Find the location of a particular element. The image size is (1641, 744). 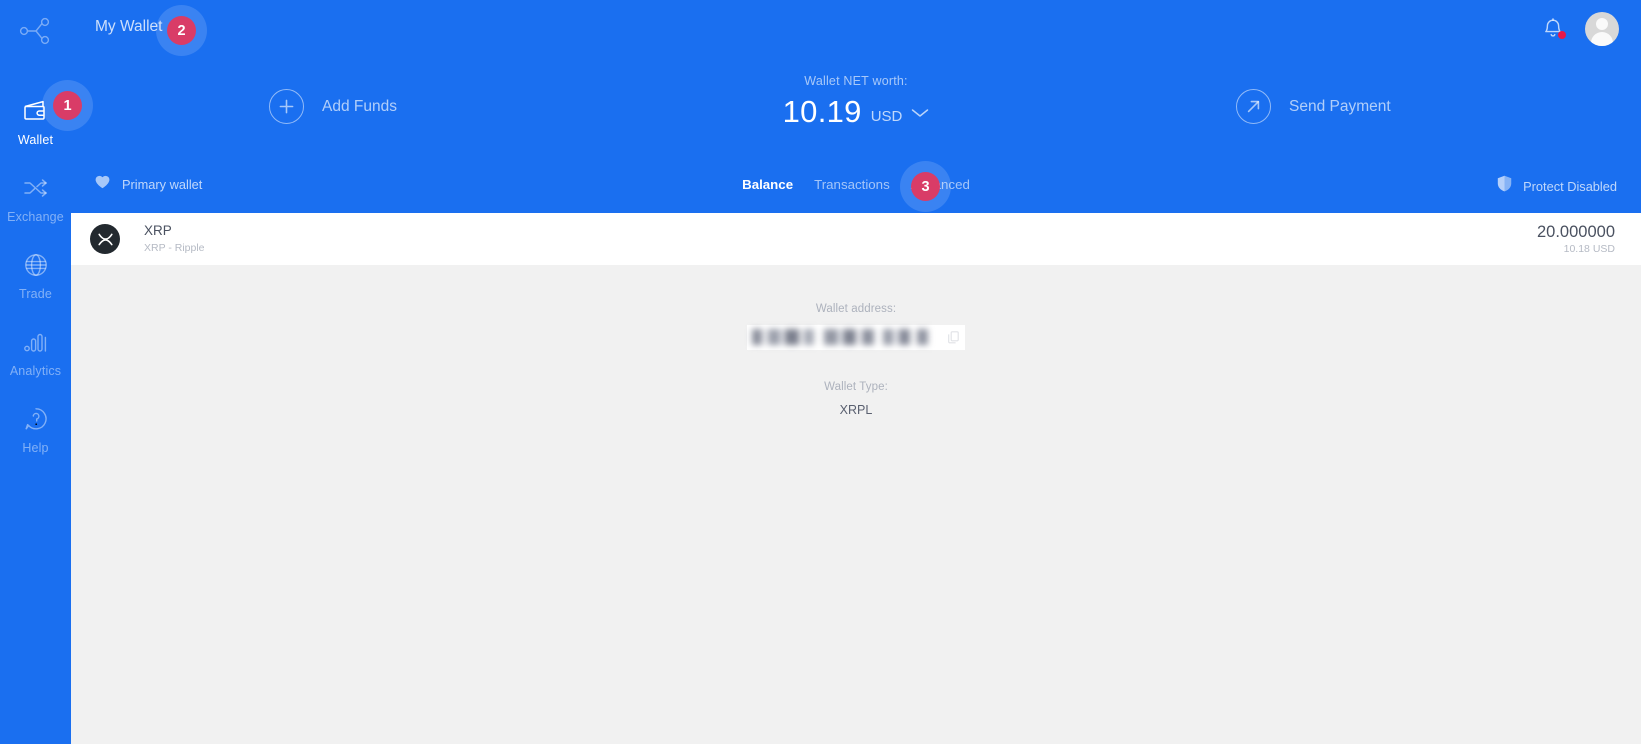

wallet-address-redacted-value is located at coordinates (844, 337).